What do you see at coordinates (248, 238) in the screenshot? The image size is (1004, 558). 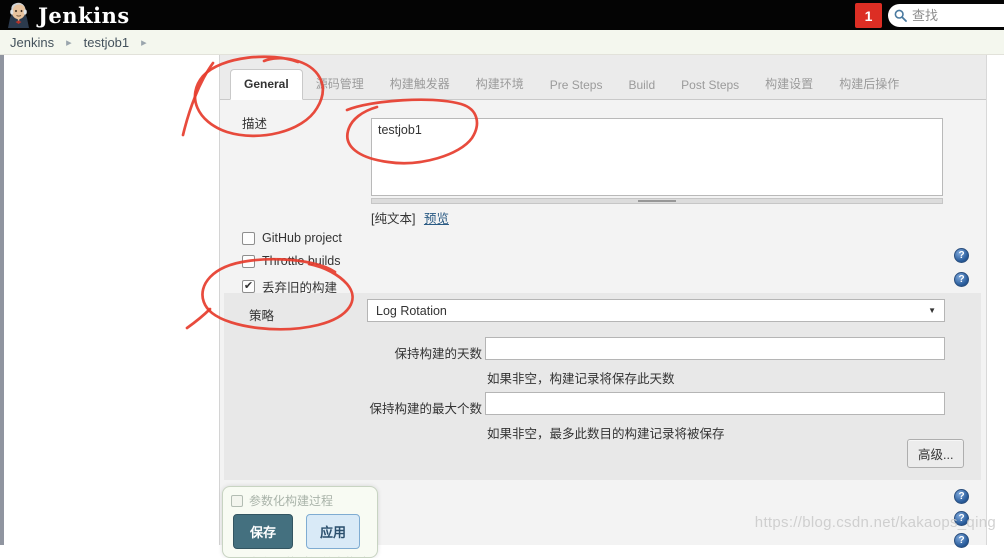 I see `github-project-checkbox` at bounding box center [248, 238].